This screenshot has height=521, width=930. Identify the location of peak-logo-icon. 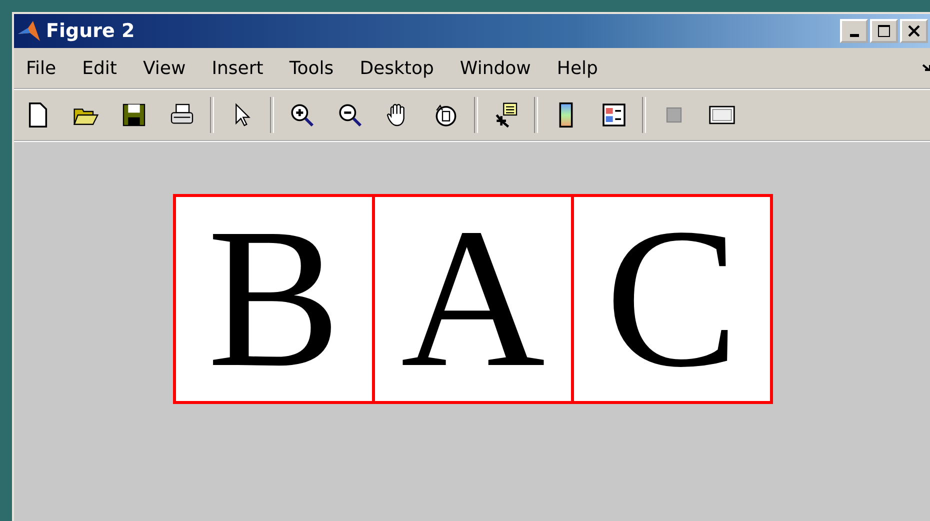
(29, 31).